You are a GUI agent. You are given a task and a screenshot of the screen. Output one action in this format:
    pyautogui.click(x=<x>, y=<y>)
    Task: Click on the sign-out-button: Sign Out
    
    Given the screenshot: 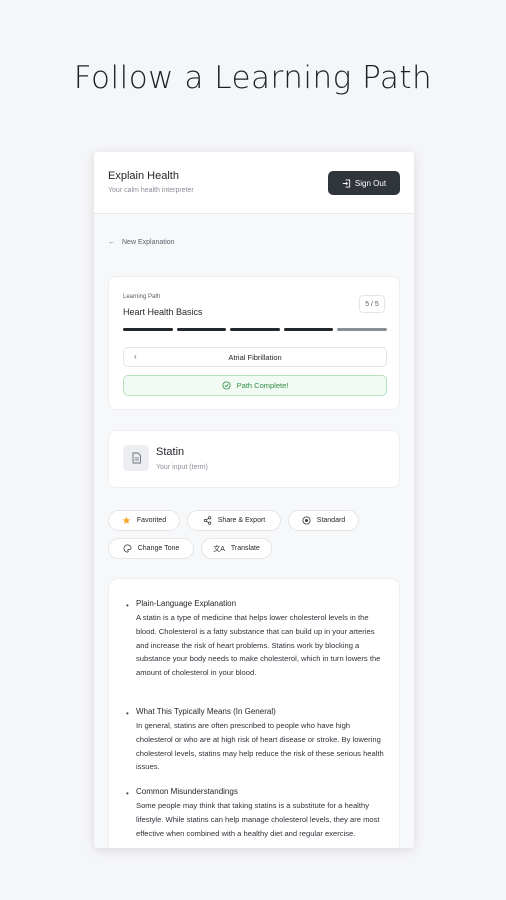 What is the action you would take?
    pyautogui.click(x=364, y=183)
    